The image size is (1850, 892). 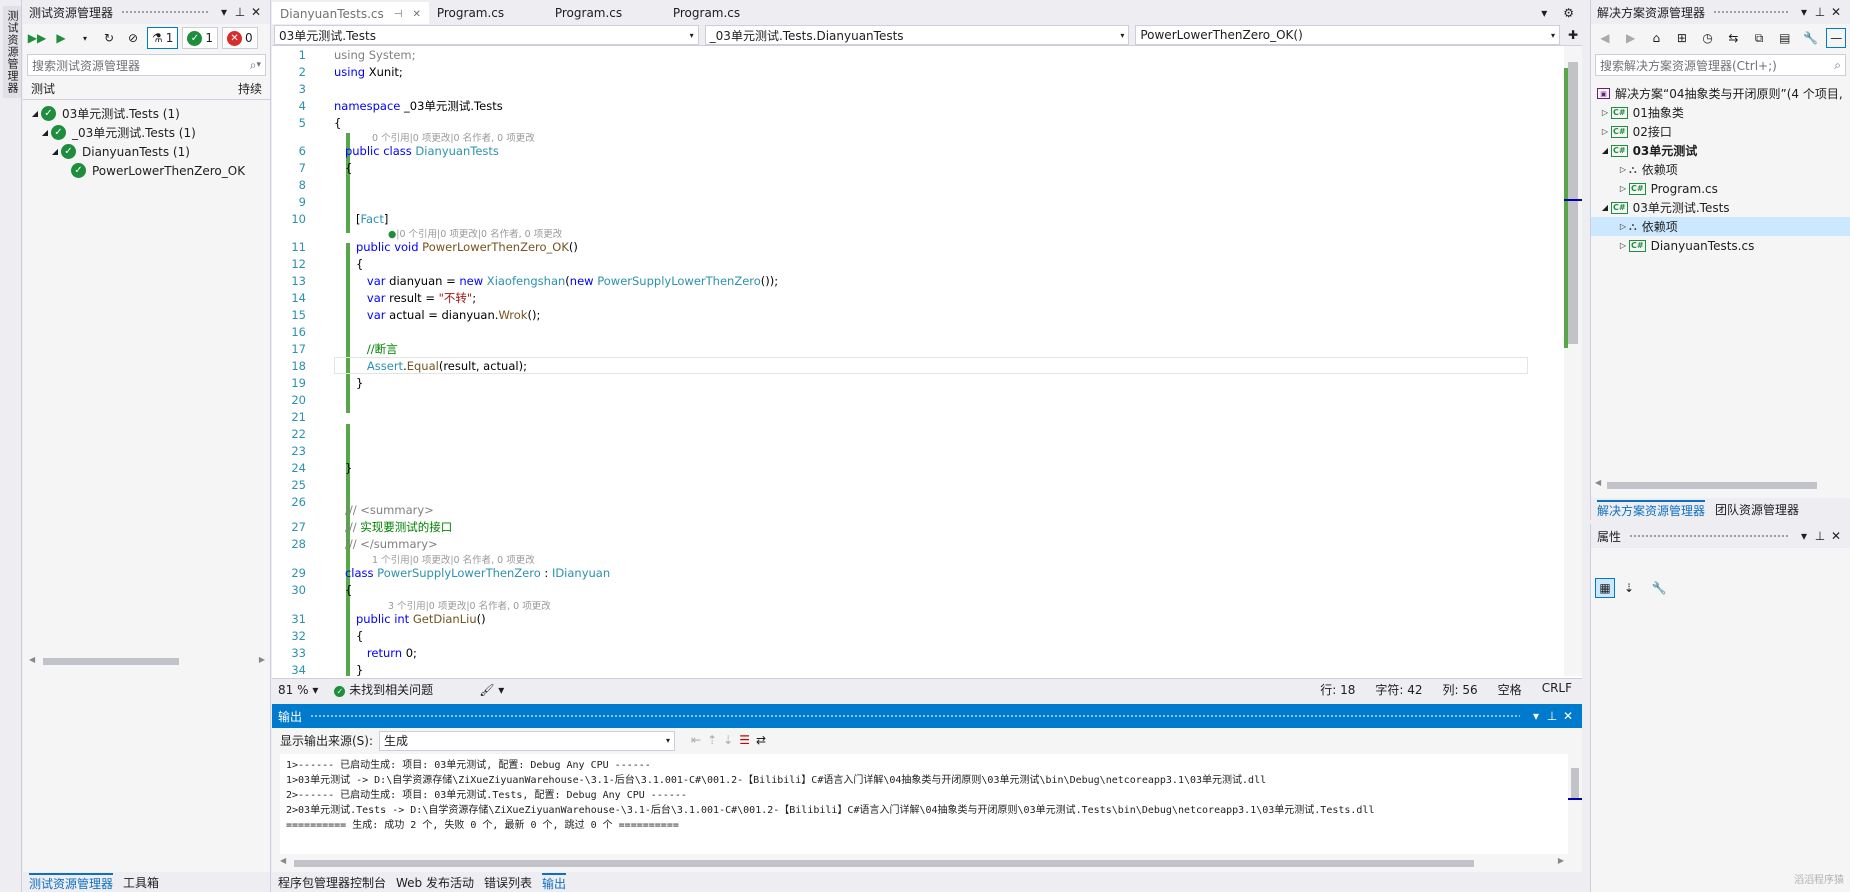 What do you see at coordinates (1720, 65) in the screenshot?
I see `solution-search-input: 搜索解决方案资源管理器(Ctrl+;) ⌕` at bounding box center [1720, 65].